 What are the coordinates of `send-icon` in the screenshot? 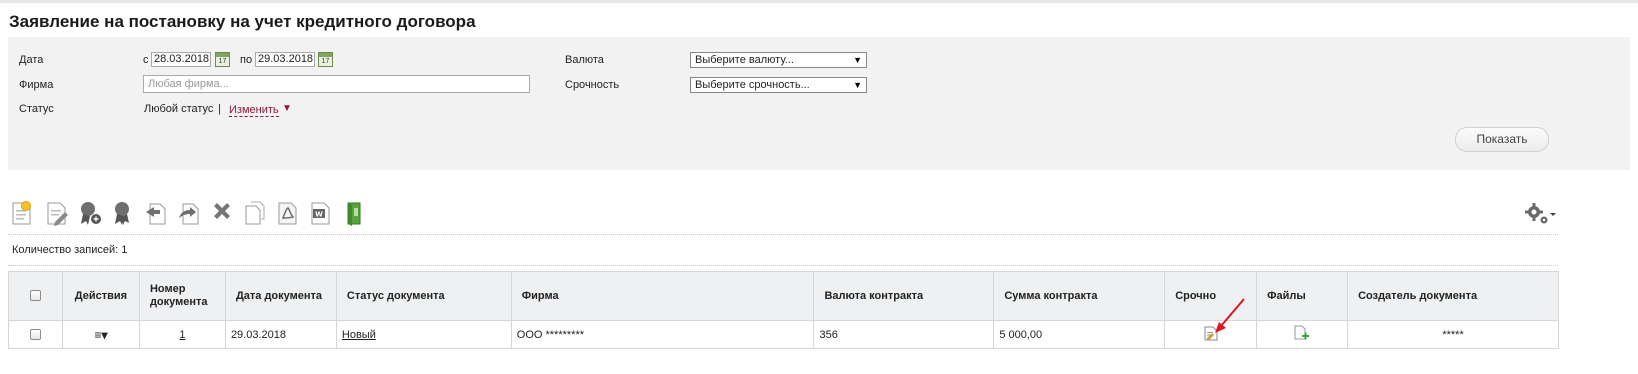 It's located at (156, 213).